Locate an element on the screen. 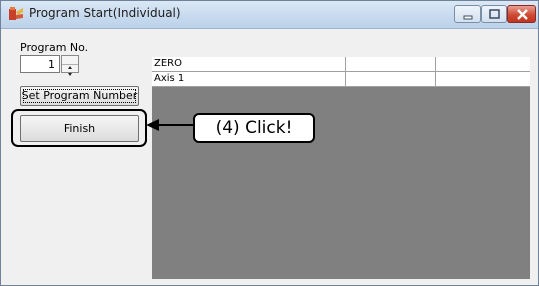 The height and width of the screenshot is (286, 539). click-callout: (4) Click! is located at coordinates (254, 128).